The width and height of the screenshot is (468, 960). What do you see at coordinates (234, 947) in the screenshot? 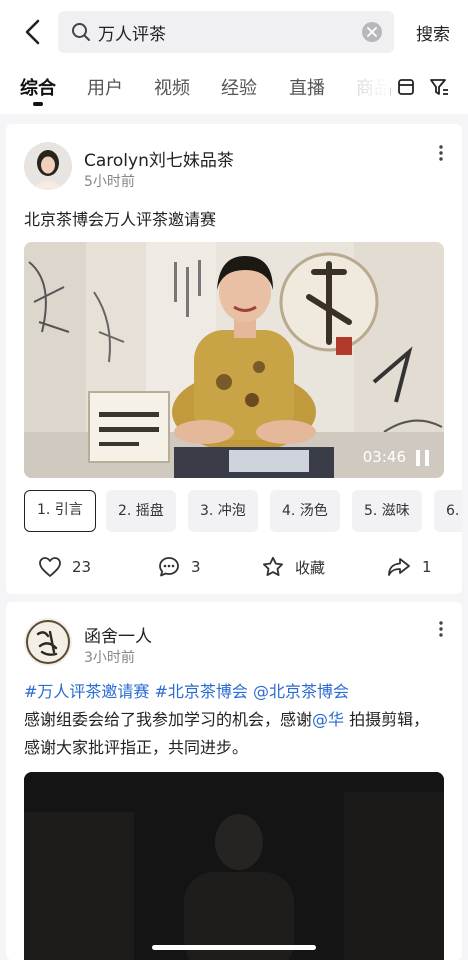
I see `home-indicator` at bounding box center [234, 947].